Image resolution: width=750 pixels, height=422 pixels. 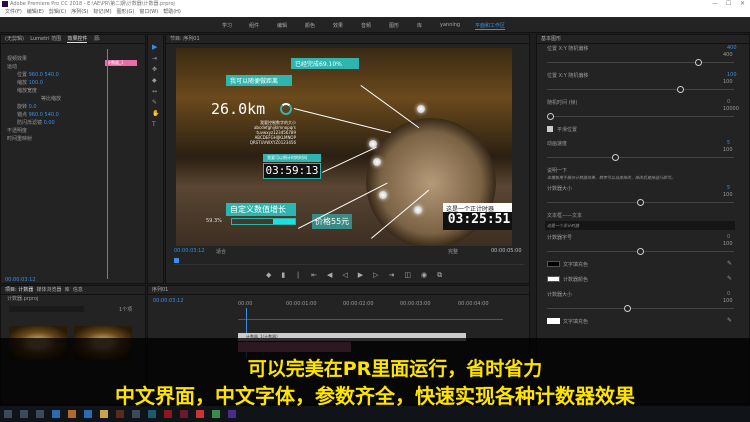 What do you see at coordinates (57, 12) in the screenshot?
I see `menu-clip: 剪辑(C)` at bounding box center [57, 12].